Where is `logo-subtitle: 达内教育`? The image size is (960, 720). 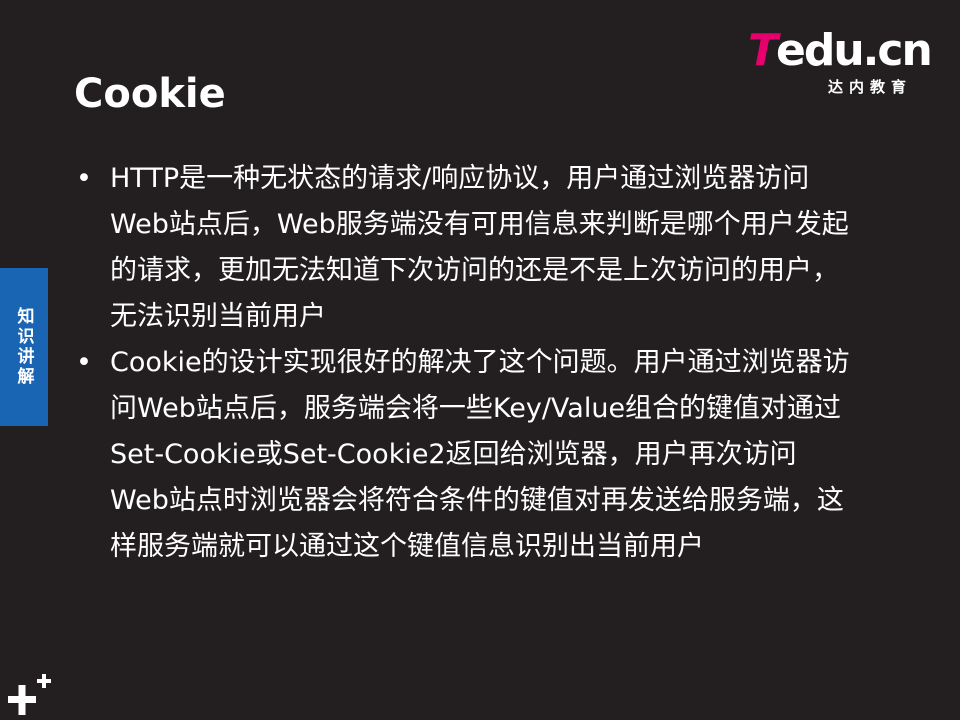
logo-subtitle: 达内教育 is located at coordinates (870, 87).